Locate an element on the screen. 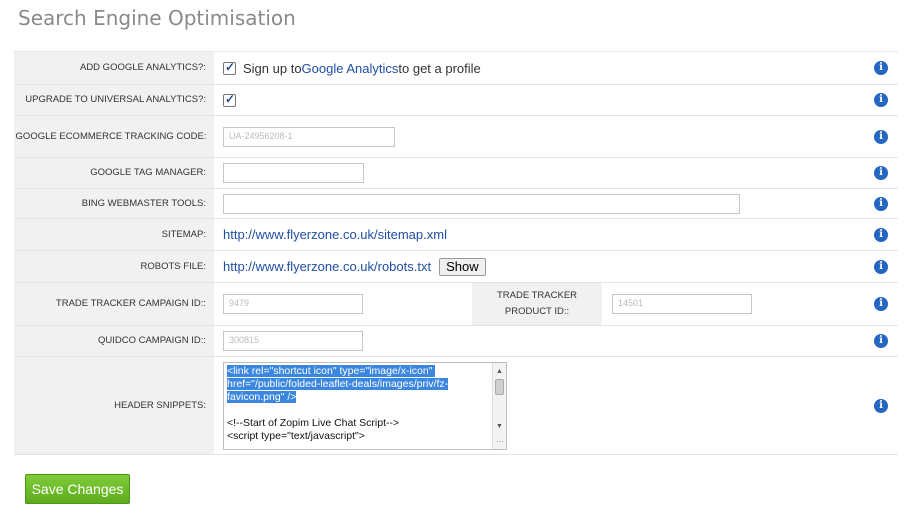  scroll-thumb is located at coordinates (499, 386).